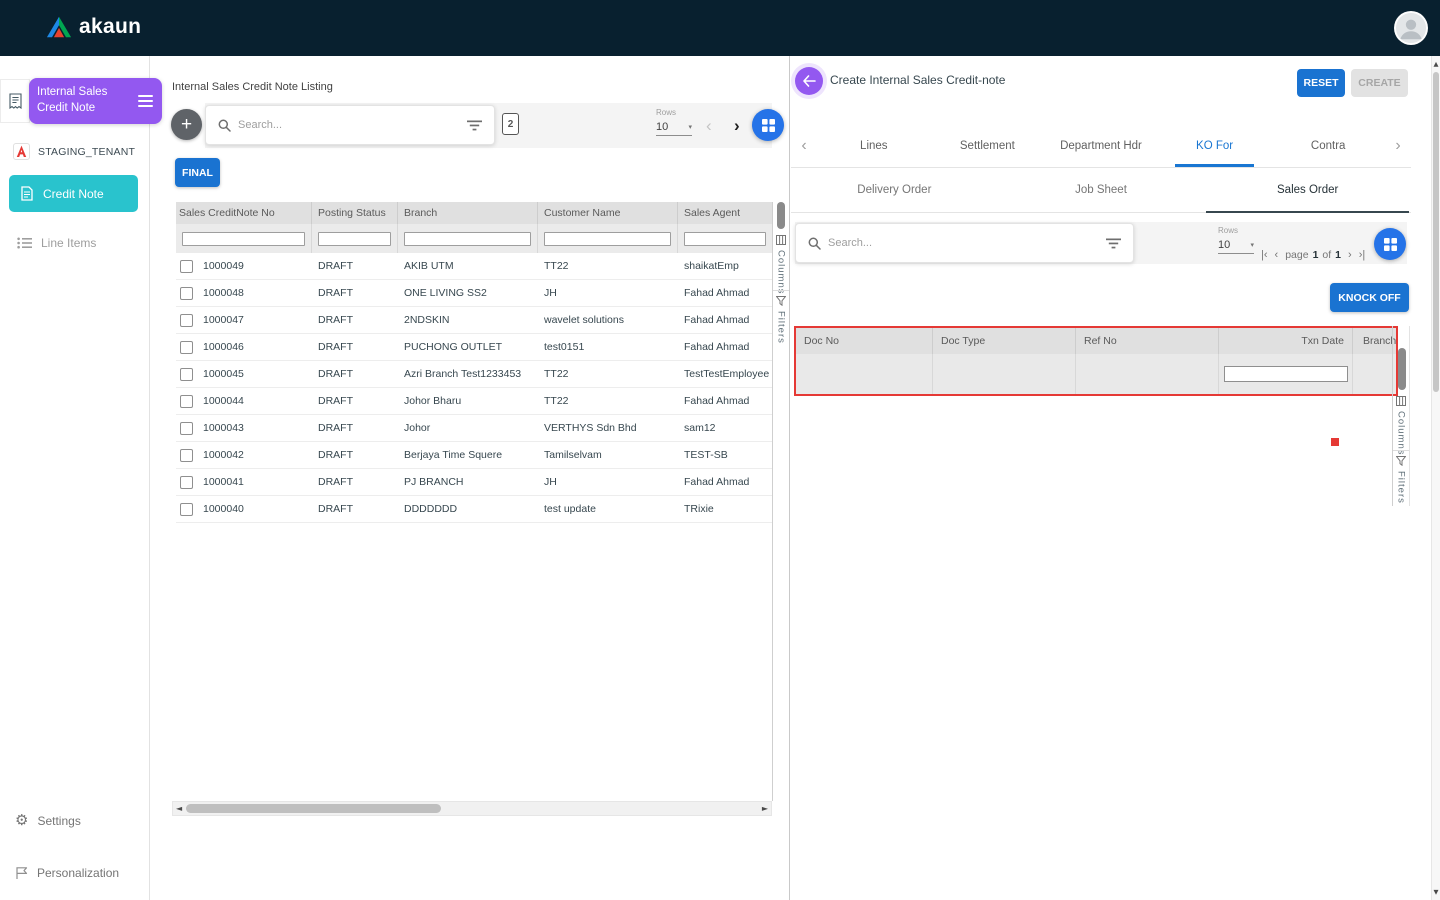 This screenshot has height=900, width=1440. Describe the element at coordinates (725, 238) in the screenshot. I see `filter-sales-agent-input` at that location.